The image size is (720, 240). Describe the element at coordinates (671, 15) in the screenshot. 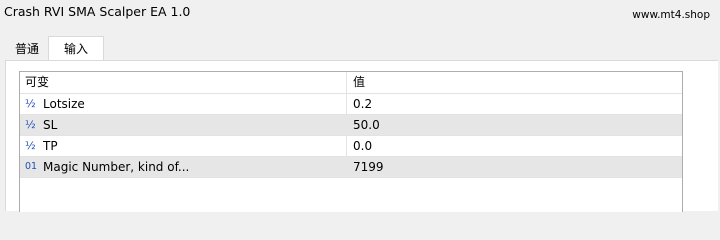

I see `watermark-text: www.mt4.shop` at that location.